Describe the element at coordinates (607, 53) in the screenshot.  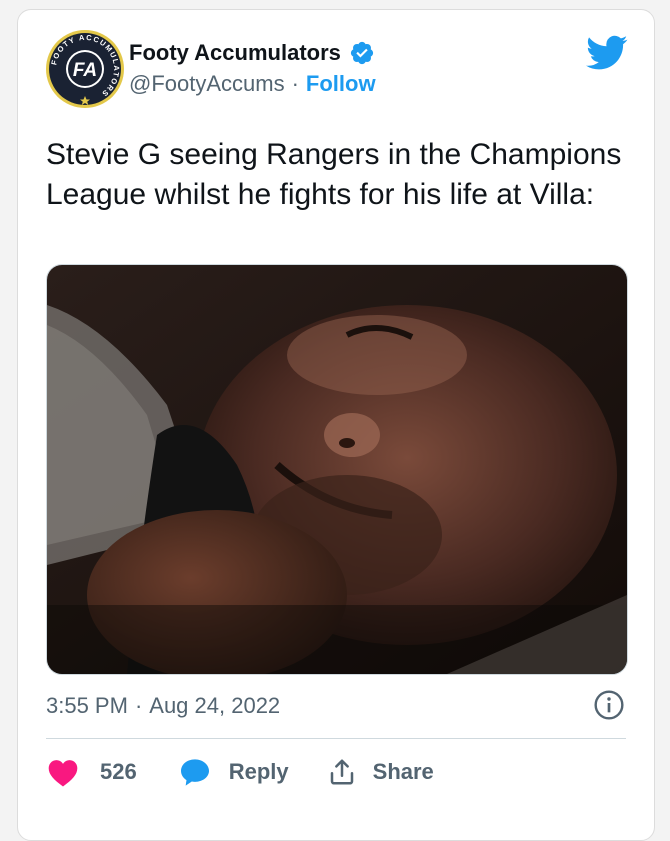
I see `twitter-bird-icon` at that location.